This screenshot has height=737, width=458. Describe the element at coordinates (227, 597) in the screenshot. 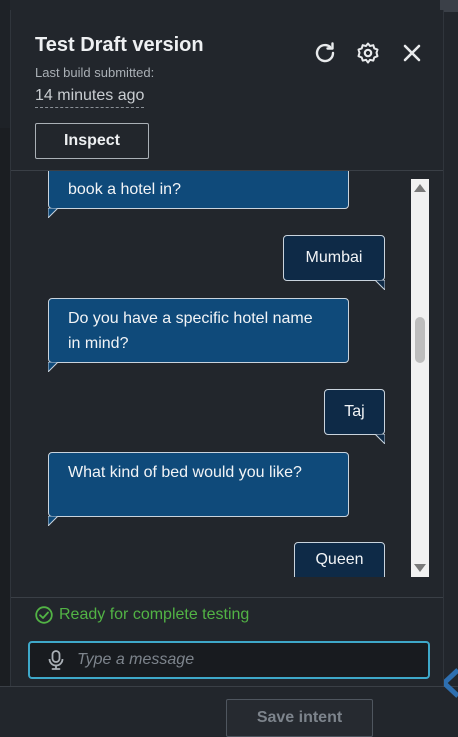

I see `divider` at that location.